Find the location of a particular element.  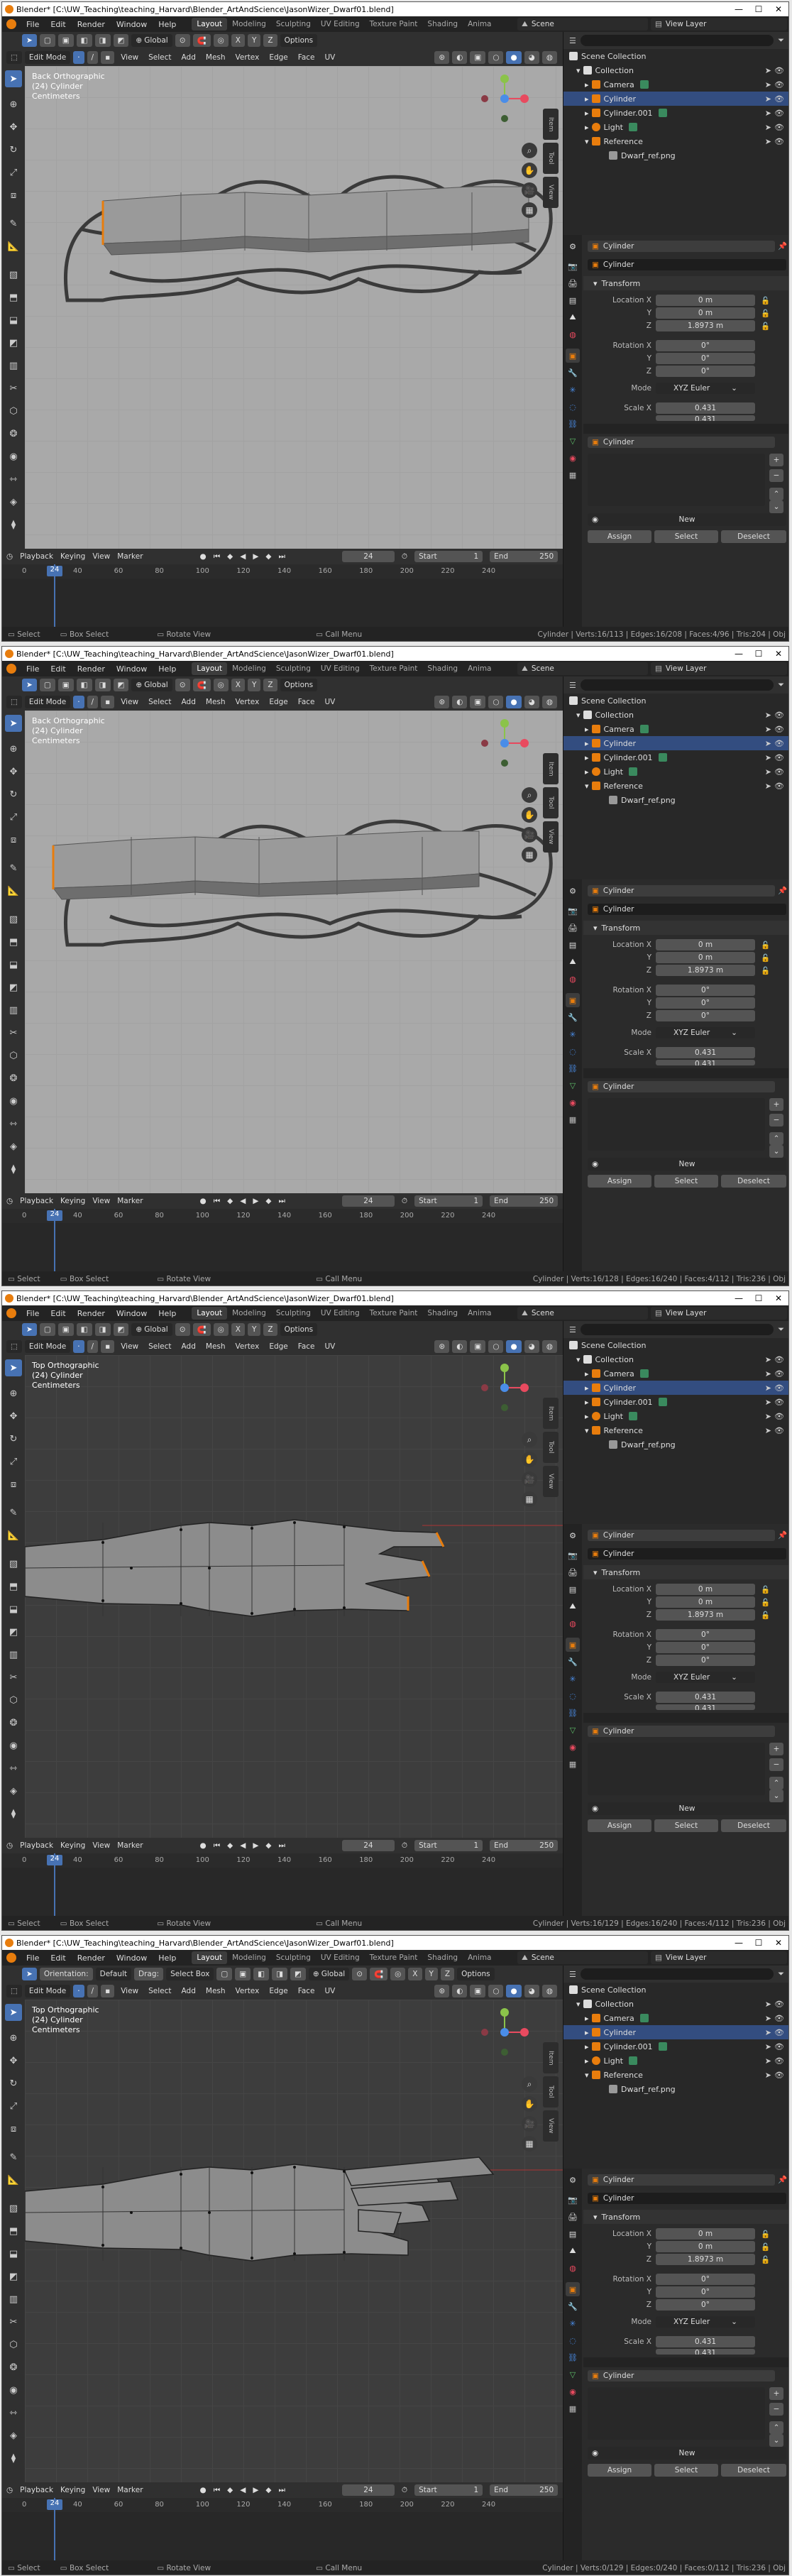

header-menu-add: Add is located at coordinates (189, 1346).